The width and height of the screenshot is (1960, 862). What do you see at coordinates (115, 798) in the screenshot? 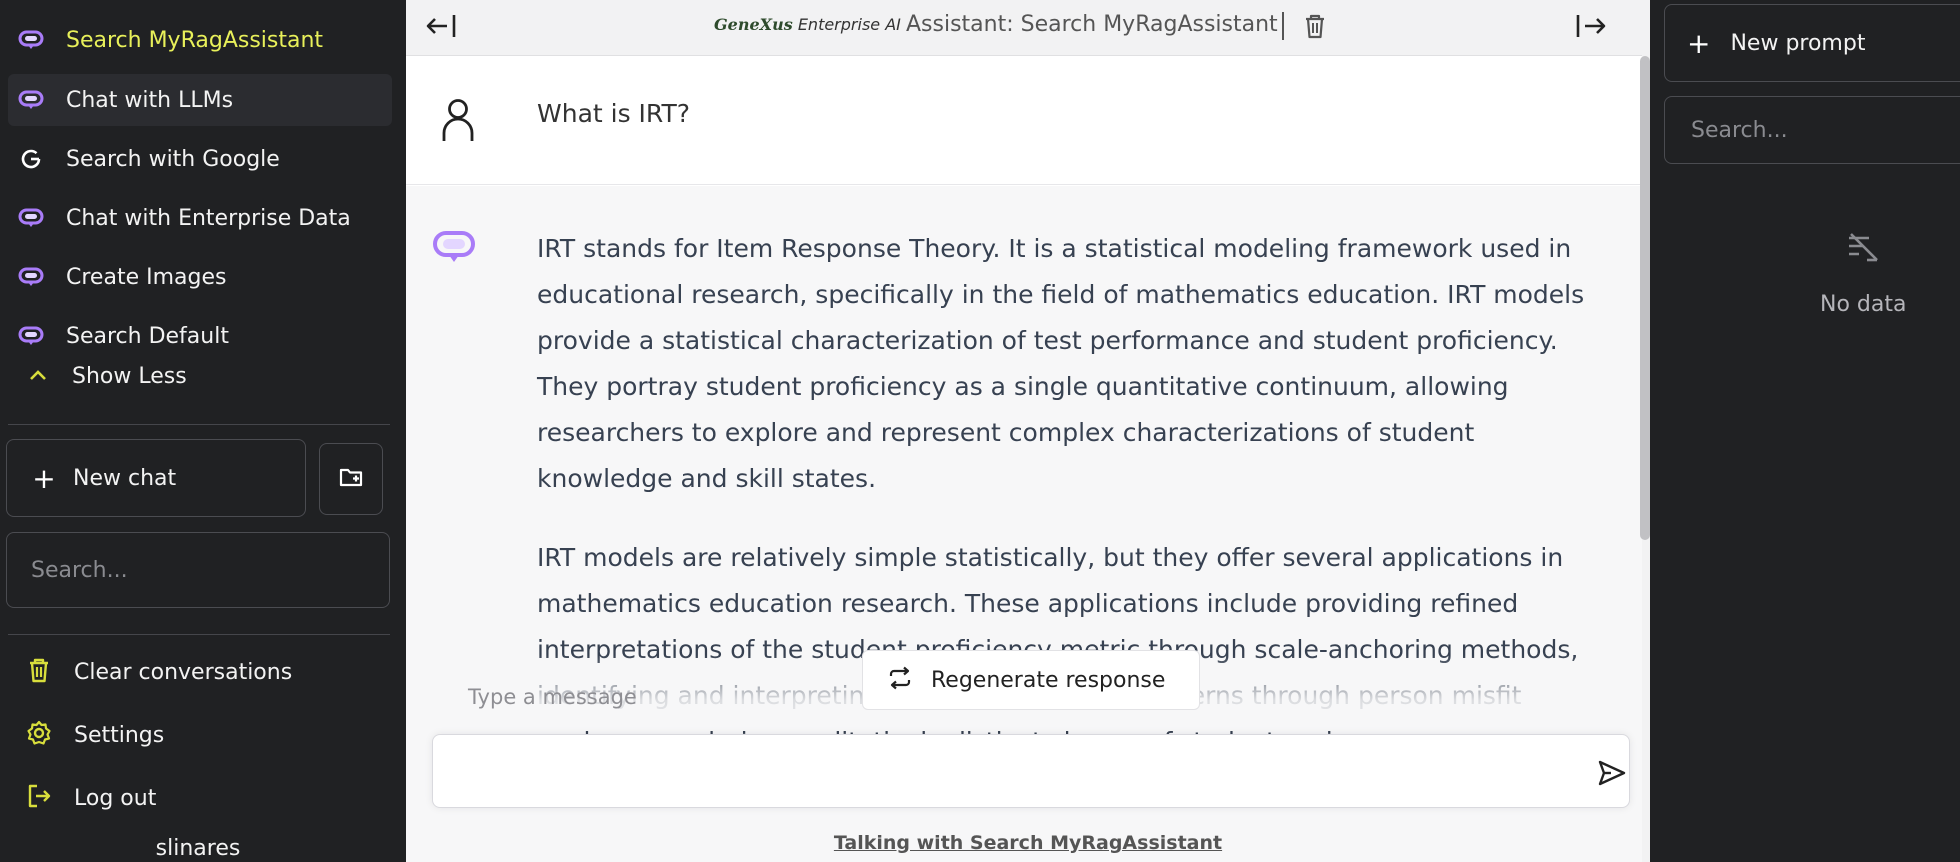
I see `logout-label: Log out` at bounding box center [115, 798].